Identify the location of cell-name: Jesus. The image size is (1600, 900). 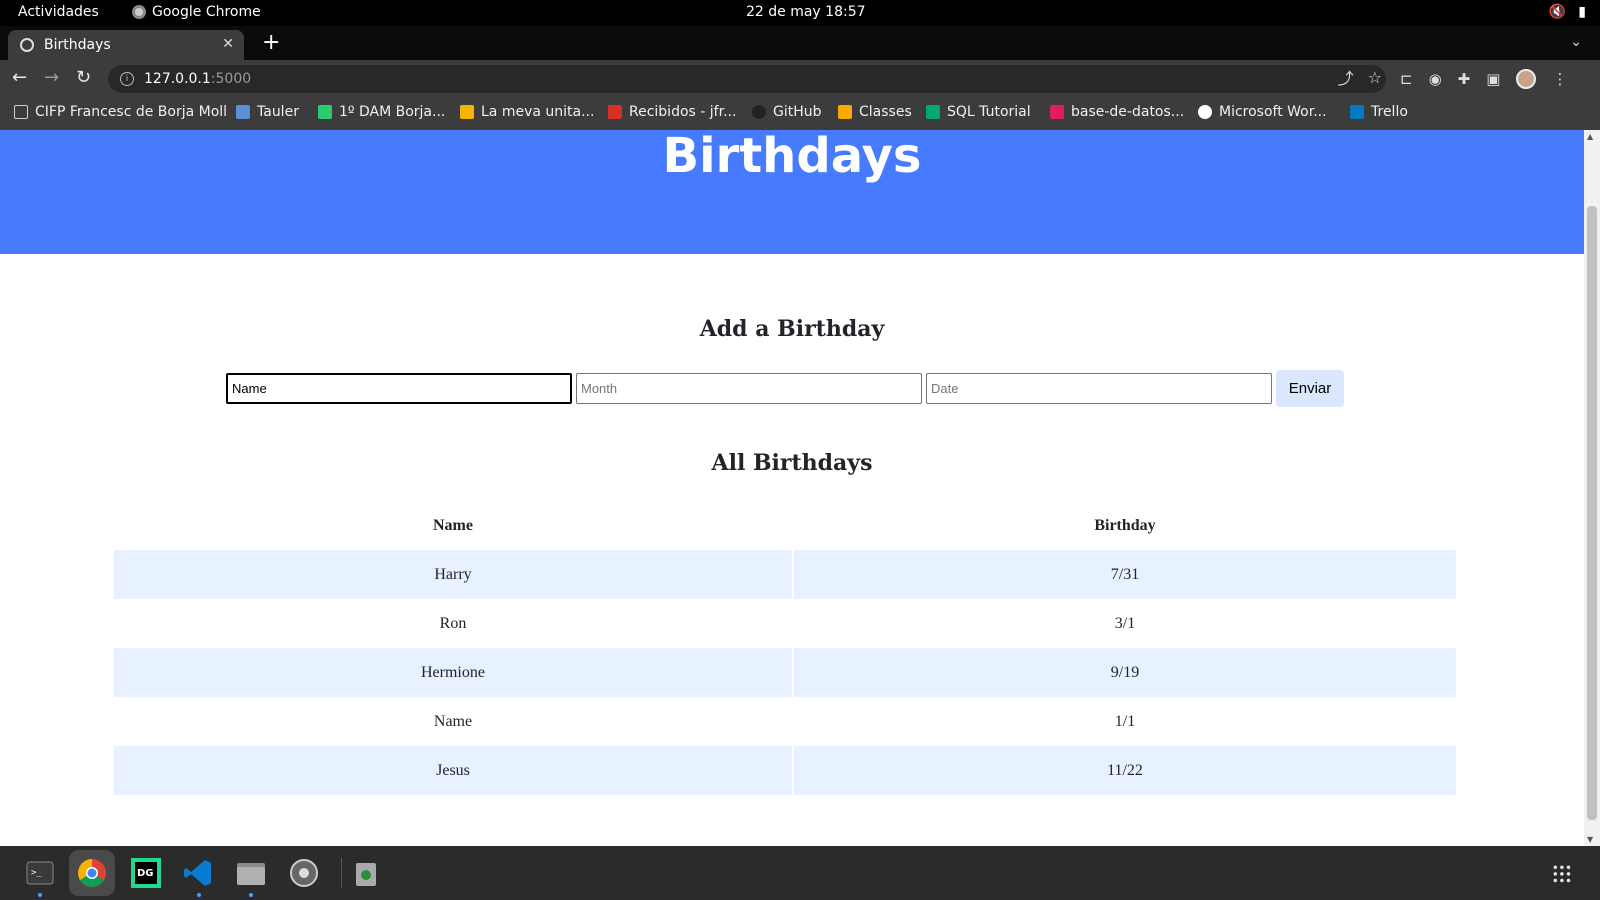
(453, 770).